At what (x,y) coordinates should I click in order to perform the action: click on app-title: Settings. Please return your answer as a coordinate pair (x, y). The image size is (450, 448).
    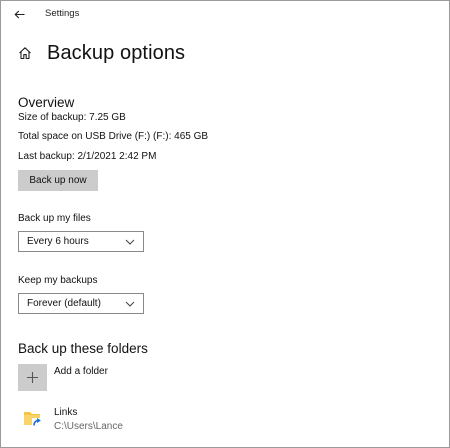
    Looking at the image, I should click on (62, 13).